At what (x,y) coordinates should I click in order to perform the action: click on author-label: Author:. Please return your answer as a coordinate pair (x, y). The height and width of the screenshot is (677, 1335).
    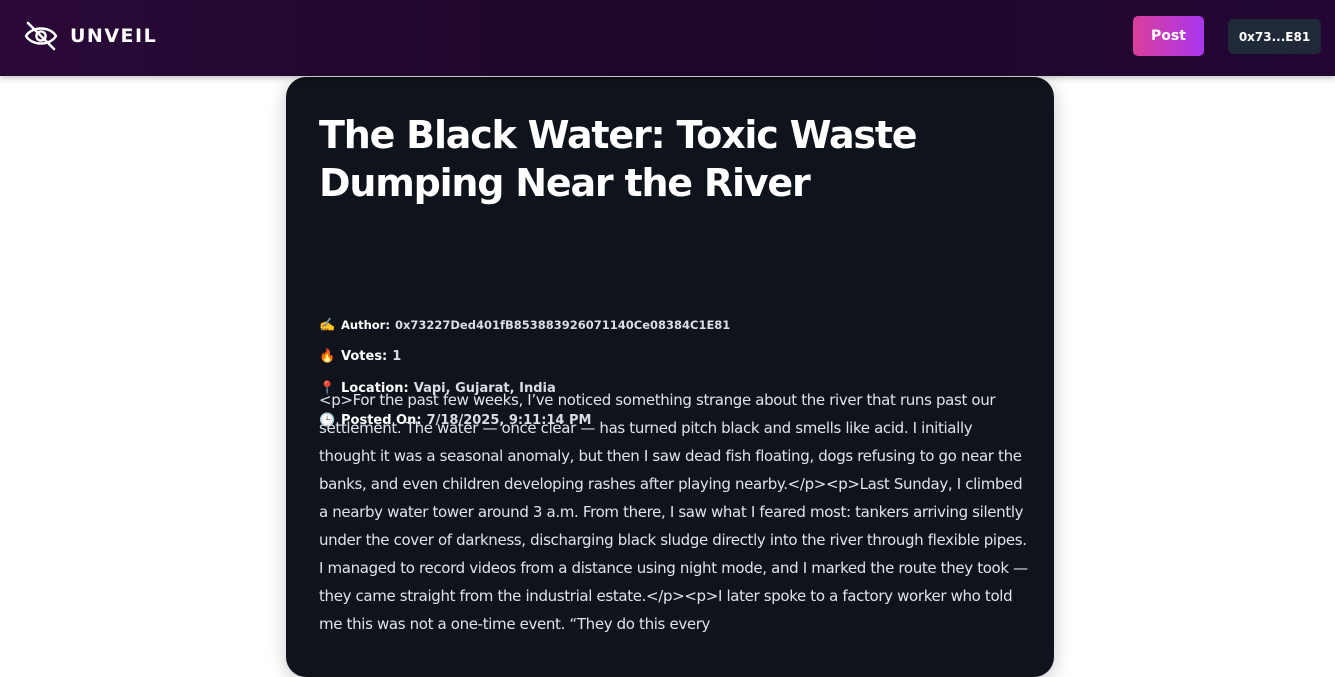
    Looking at the image, I should click on (365, 325).